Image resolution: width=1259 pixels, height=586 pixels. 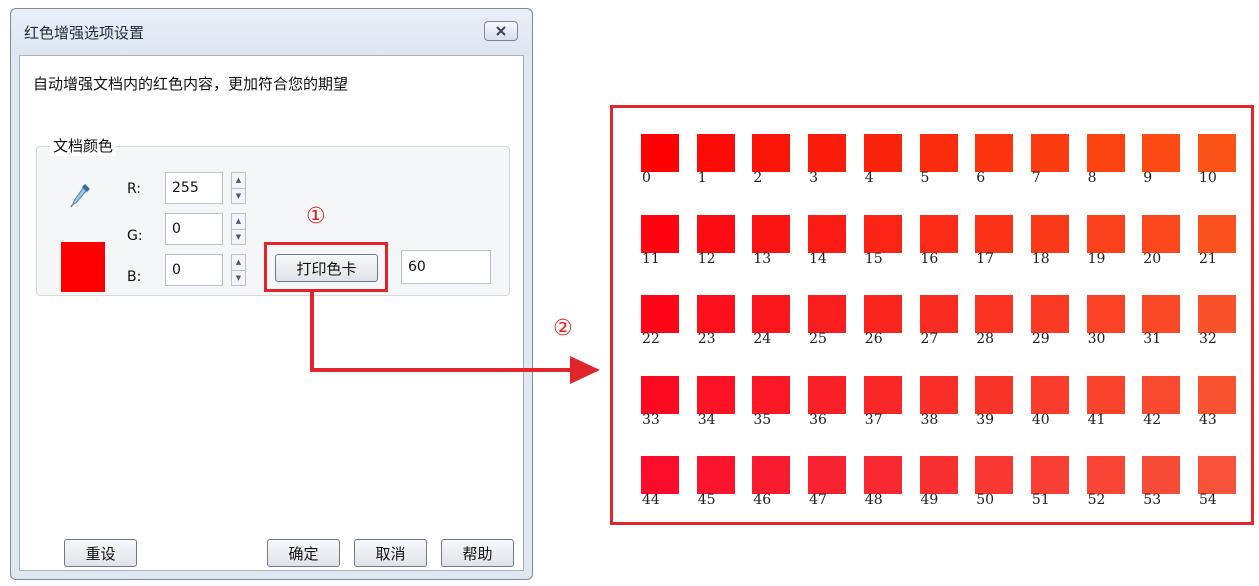 What do you see at coordinates (1208, 500) in the screenshot?
I see `color-chip-number: 54` at bounding box center [1208, 500].